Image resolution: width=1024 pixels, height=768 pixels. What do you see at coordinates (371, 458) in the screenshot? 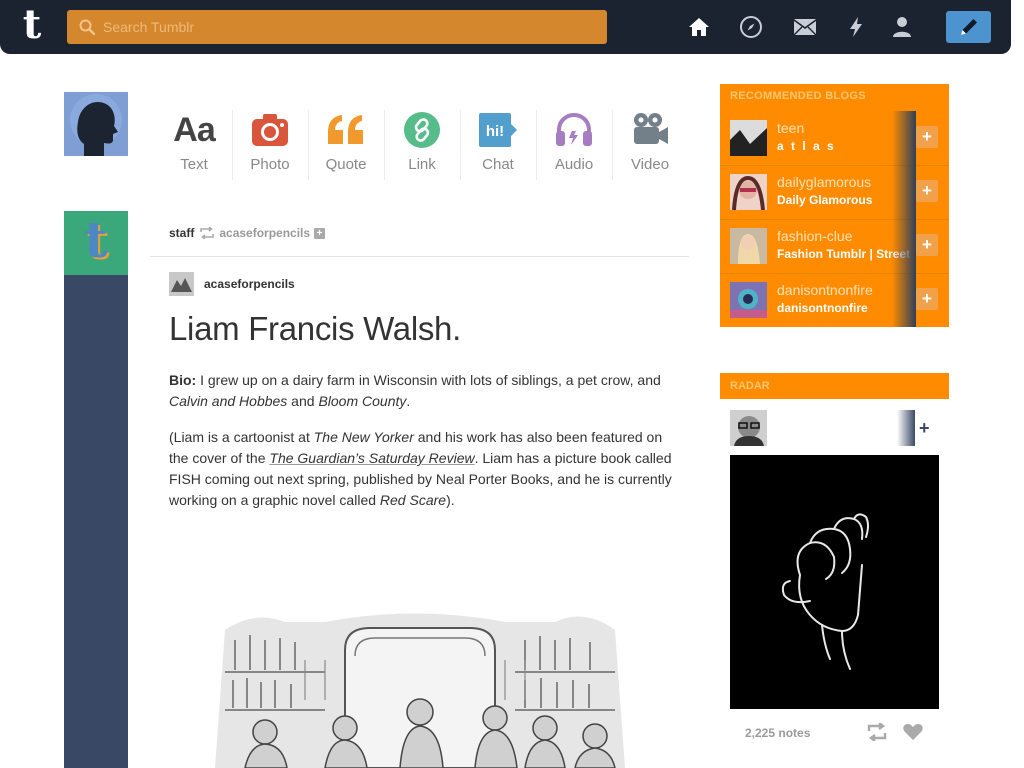
I see `guardian-link: The Guardian’s Saturday Review` at bounding box center [371, 458].